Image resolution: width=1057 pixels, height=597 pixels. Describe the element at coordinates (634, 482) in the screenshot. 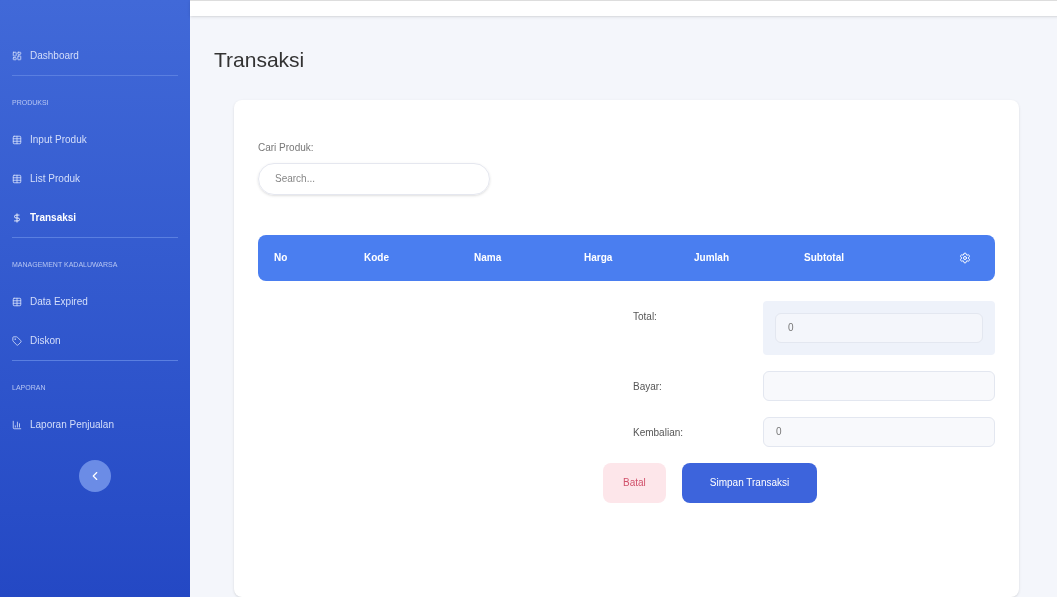

I see `cancel-button: Batal` at that location.